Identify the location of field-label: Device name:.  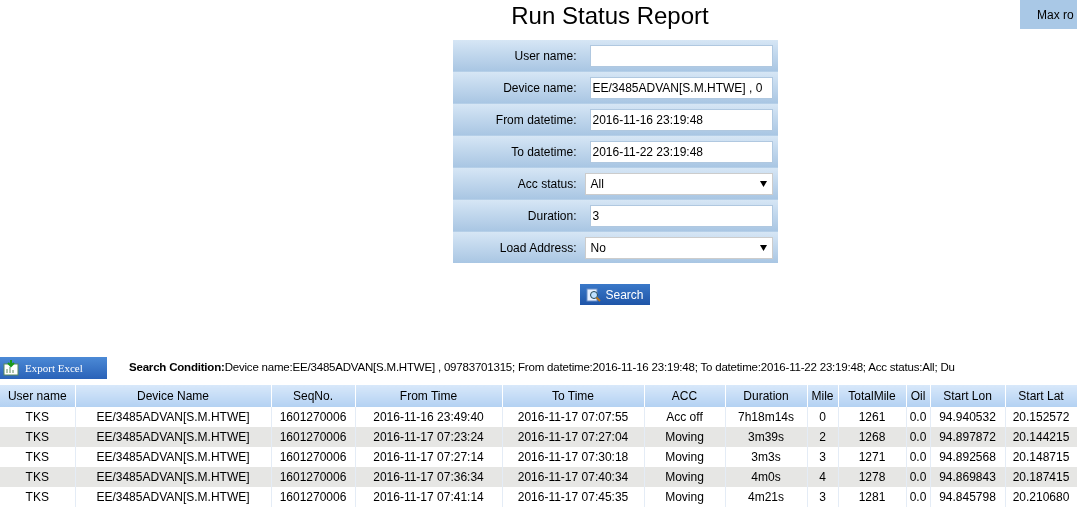
(540, 88).